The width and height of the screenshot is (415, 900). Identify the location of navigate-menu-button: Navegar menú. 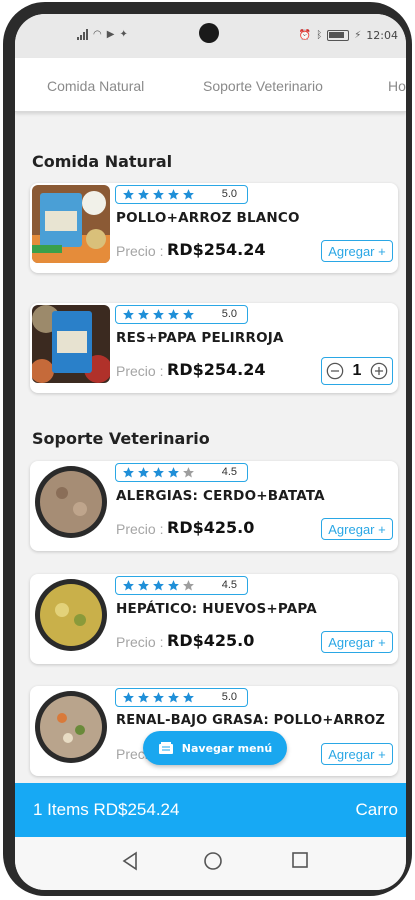
(215, 748).